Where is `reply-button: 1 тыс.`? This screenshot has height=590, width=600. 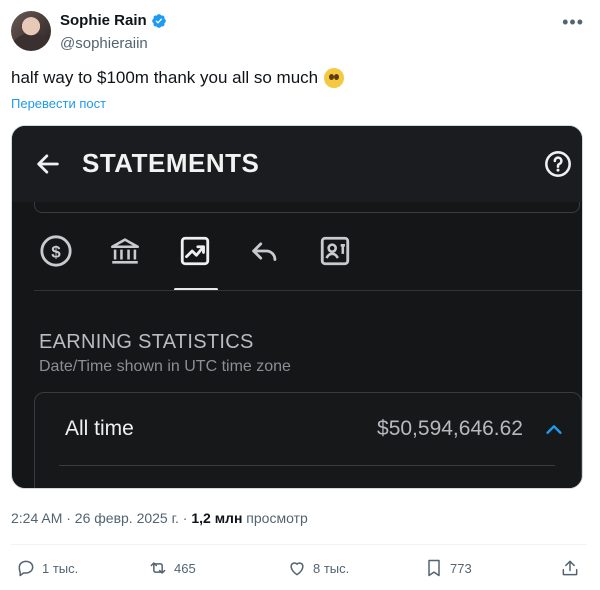 reply-button: 1 тыс. is located at coordinates (47, 568).